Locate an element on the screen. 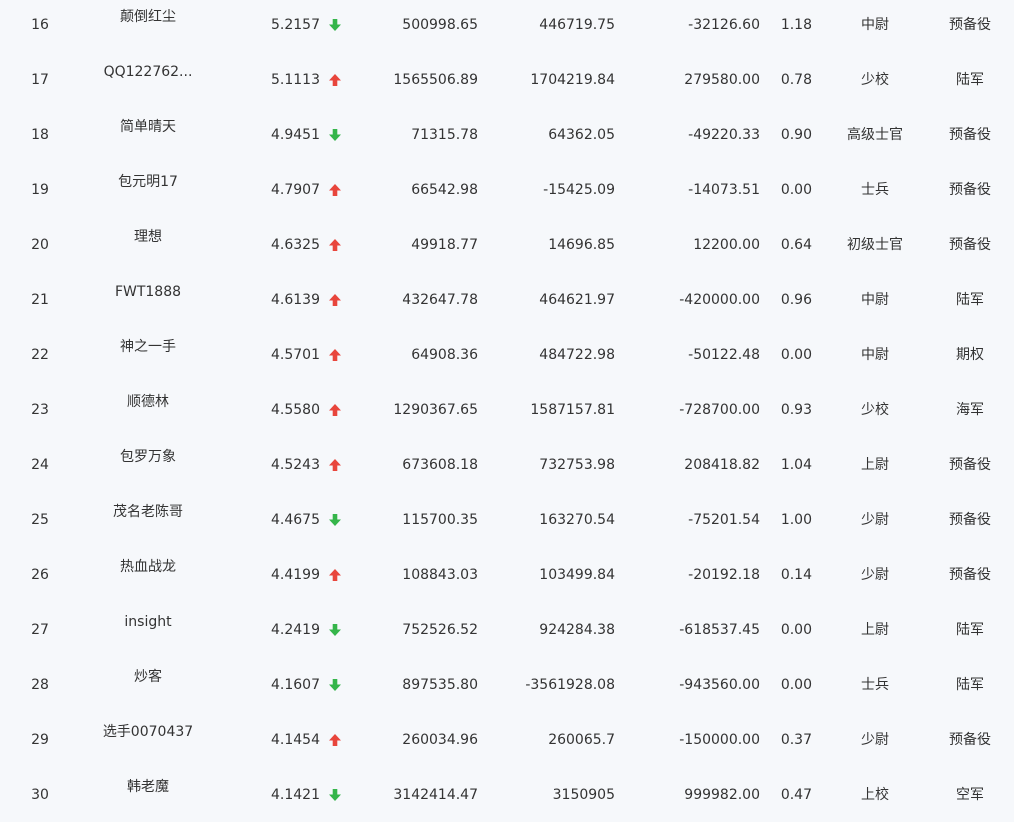 Image resolution: width=1014 pixels, height=822 pixels. trader-name: 选手0070437 is located at coordinates (148, 732).